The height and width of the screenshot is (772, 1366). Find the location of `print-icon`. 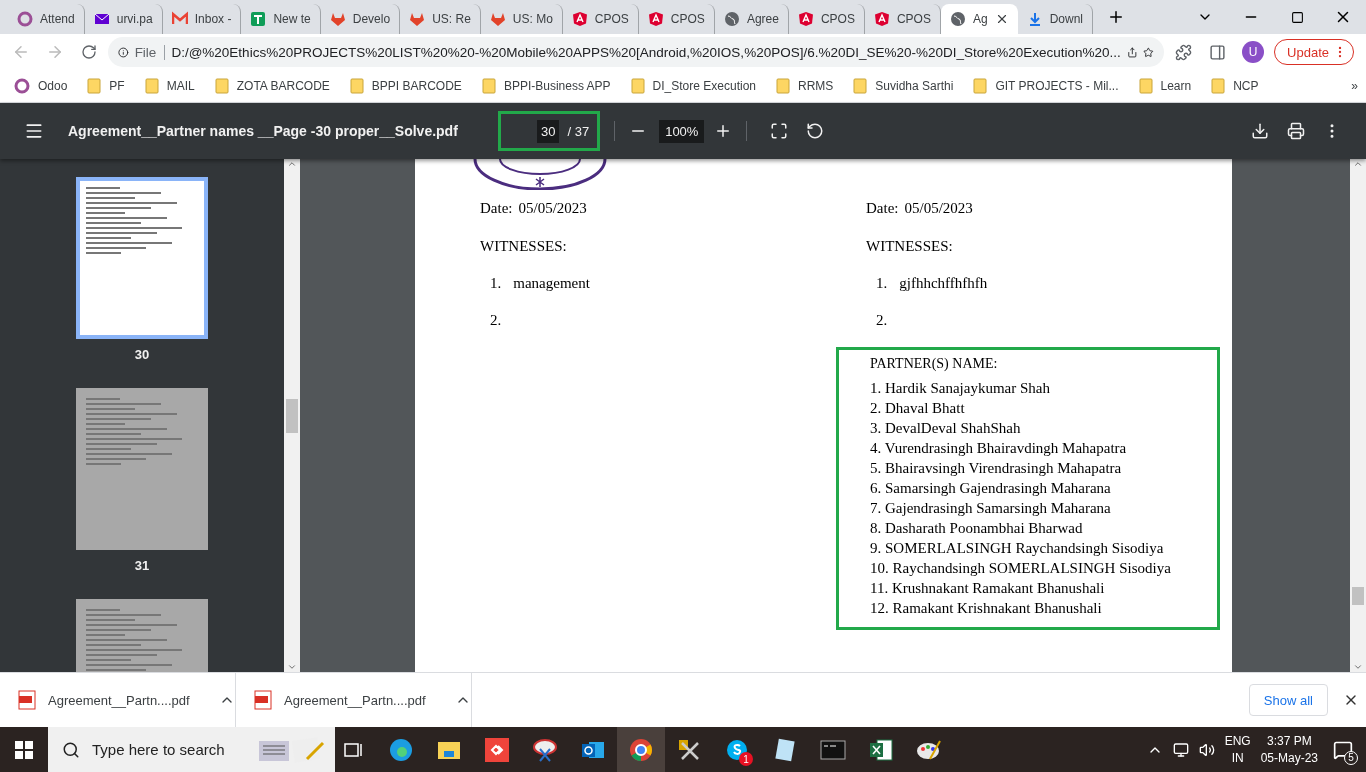

print-icon is located at coordinates (1296, 131).